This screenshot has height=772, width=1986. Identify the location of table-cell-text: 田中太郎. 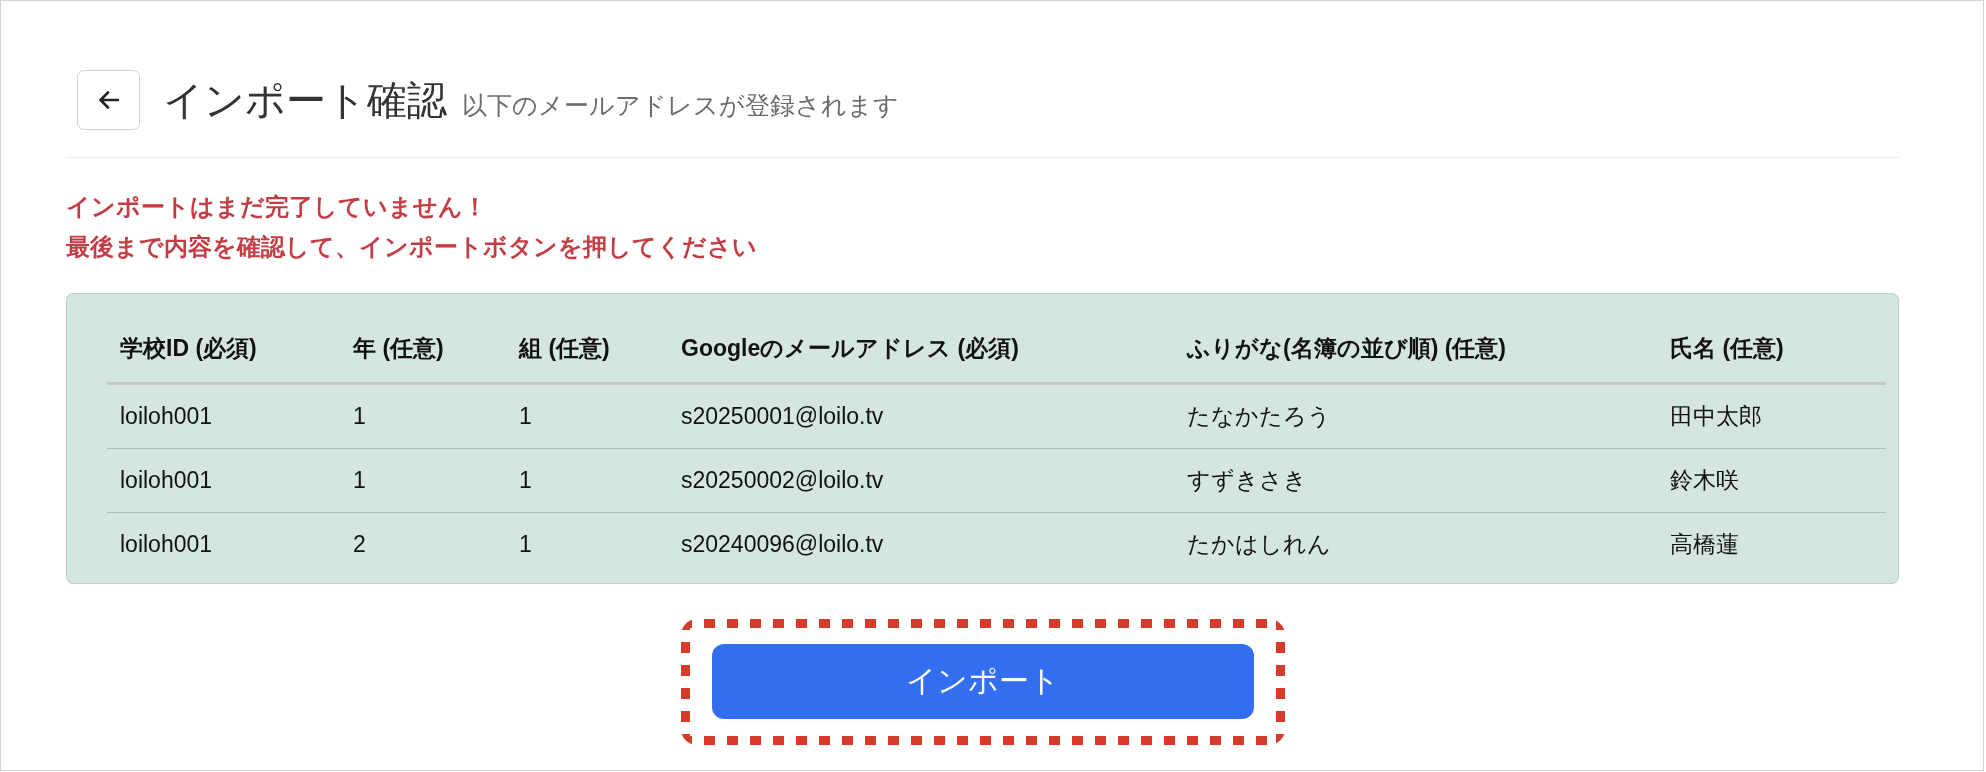
(1716, 416).